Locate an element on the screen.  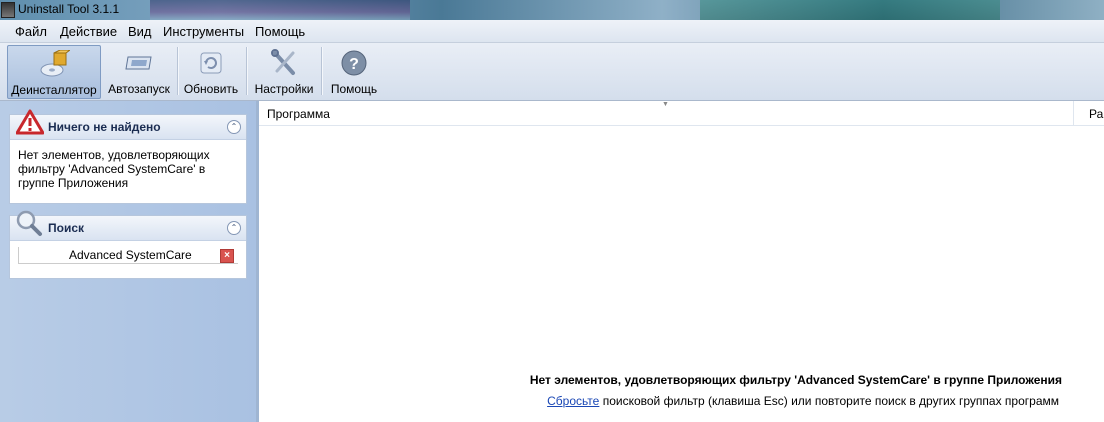
settings-label: Настройки is located at coordinates (284, 89).